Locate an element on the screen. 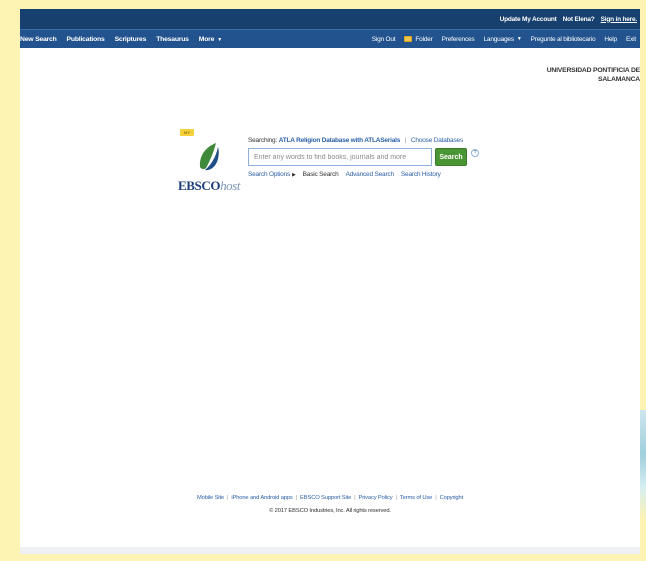 This screenshot has height=561, width=646. institution-name: UNIVERSIDAD PONTIFICIA DE SALAMANCA is located at coordinates (570, 75).